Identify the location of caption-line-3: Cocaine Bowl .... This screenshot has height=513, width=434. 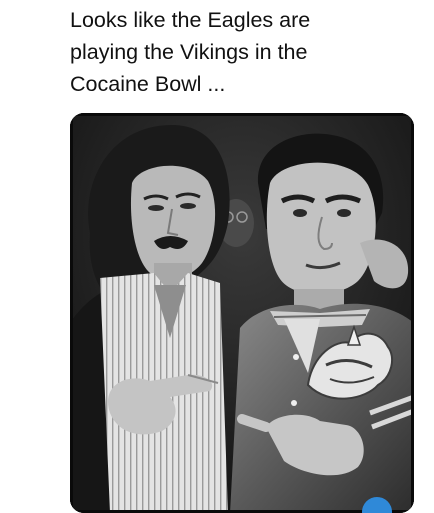
(148, 84).